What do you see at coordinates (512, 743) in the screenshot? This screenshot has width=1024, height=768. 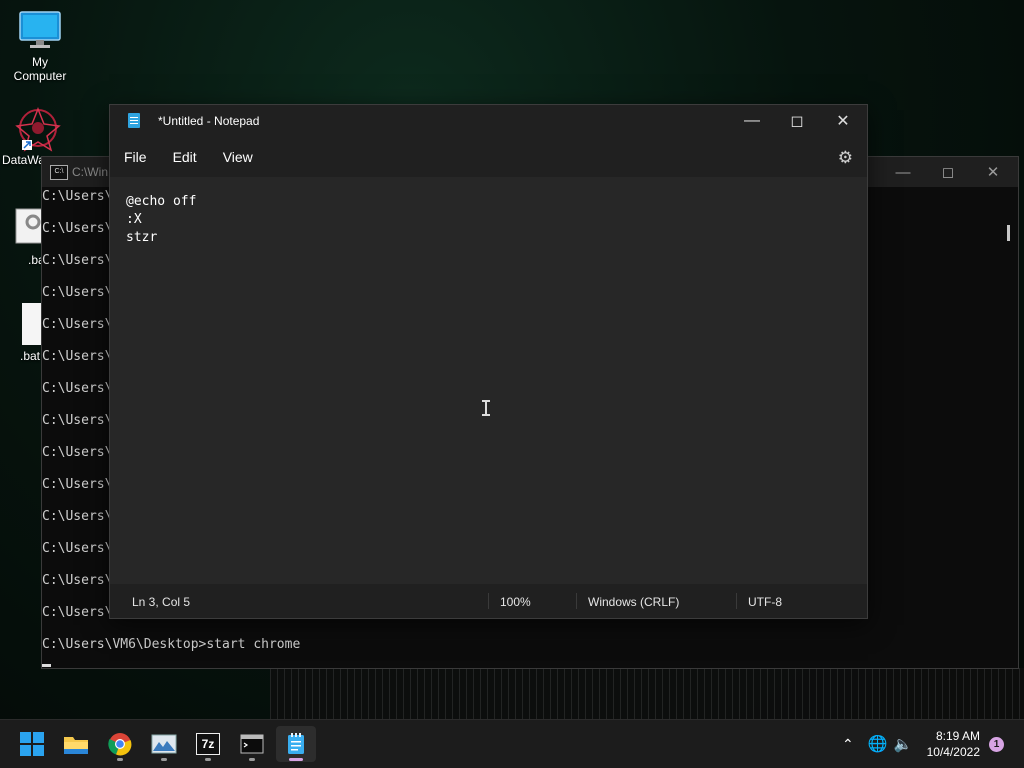 I see `taskbar: 7z ⌃ 🌐 🔈 8:19 AM 10/4/2022 1` at bounding box center [512, 743].